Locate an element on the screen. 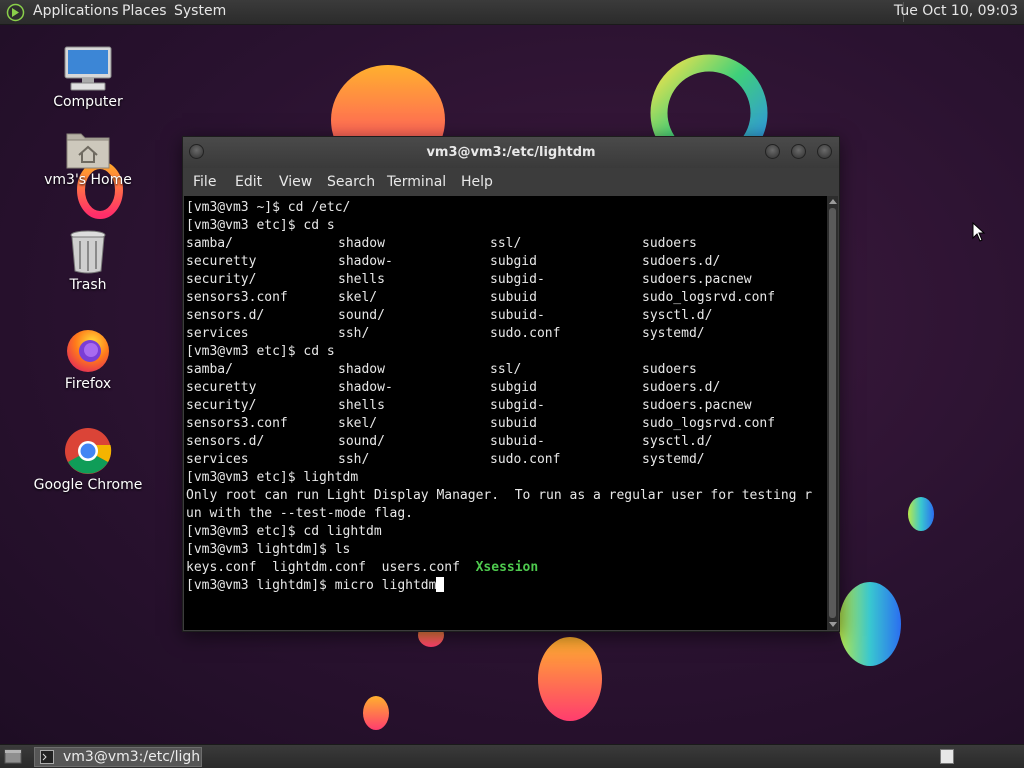 The width and height of the screenshot is (1024, 768). chrome-icon is located at coordinates (88, 451).